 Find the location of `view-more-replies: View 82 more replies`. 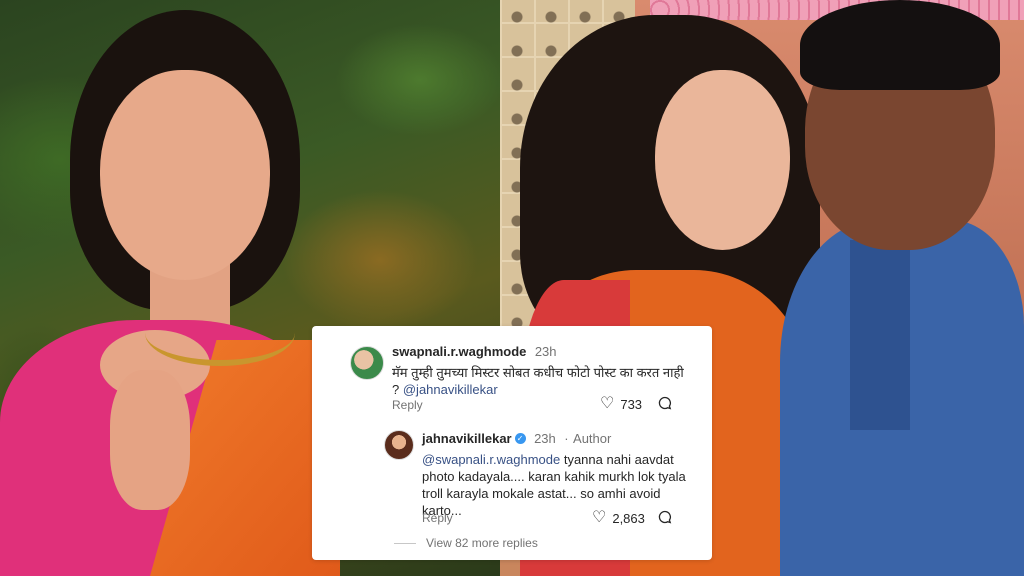

view-more-replies: View 82 more replies is located at coordinates (466, 543).